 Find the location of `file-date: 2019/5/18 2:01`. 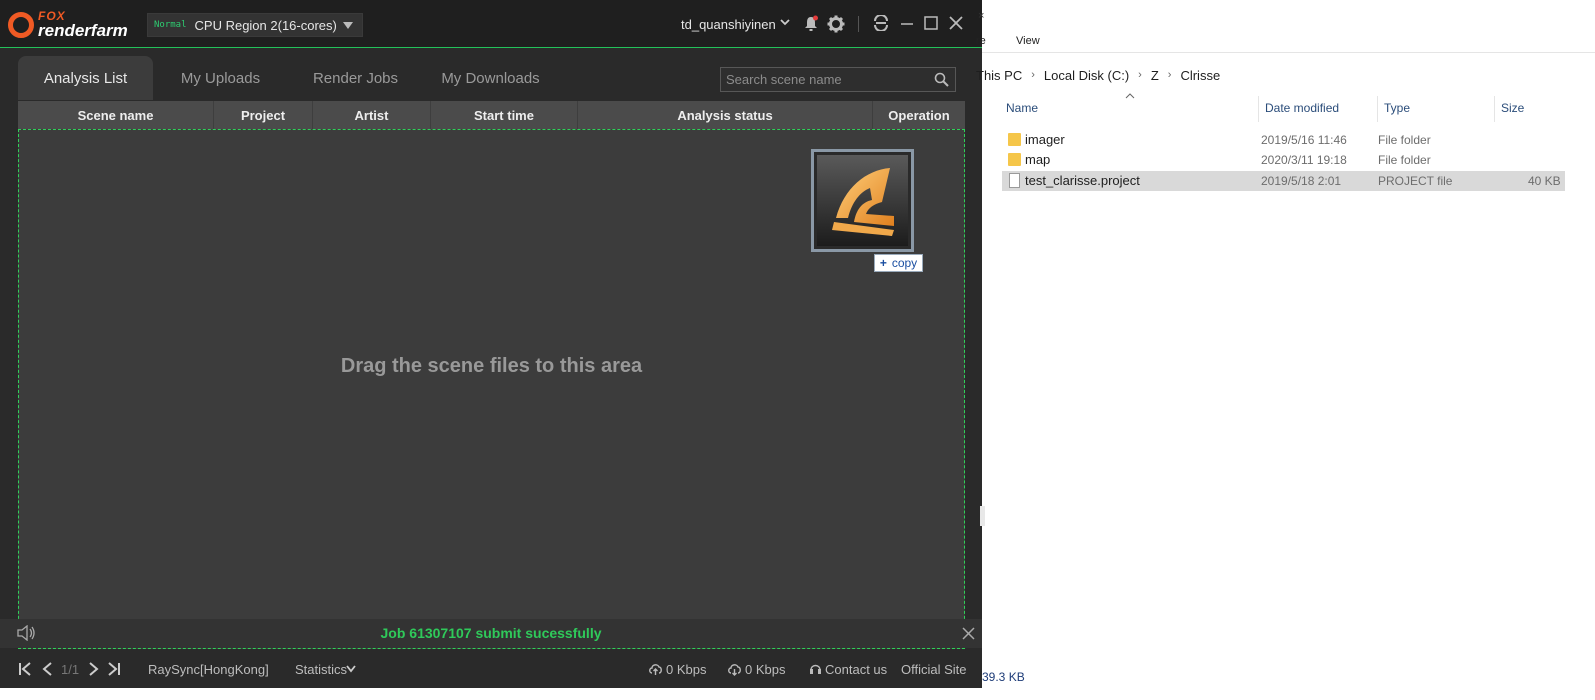

file-date: 2019/5/18 2:01 is located at coordinates (1301, 181).